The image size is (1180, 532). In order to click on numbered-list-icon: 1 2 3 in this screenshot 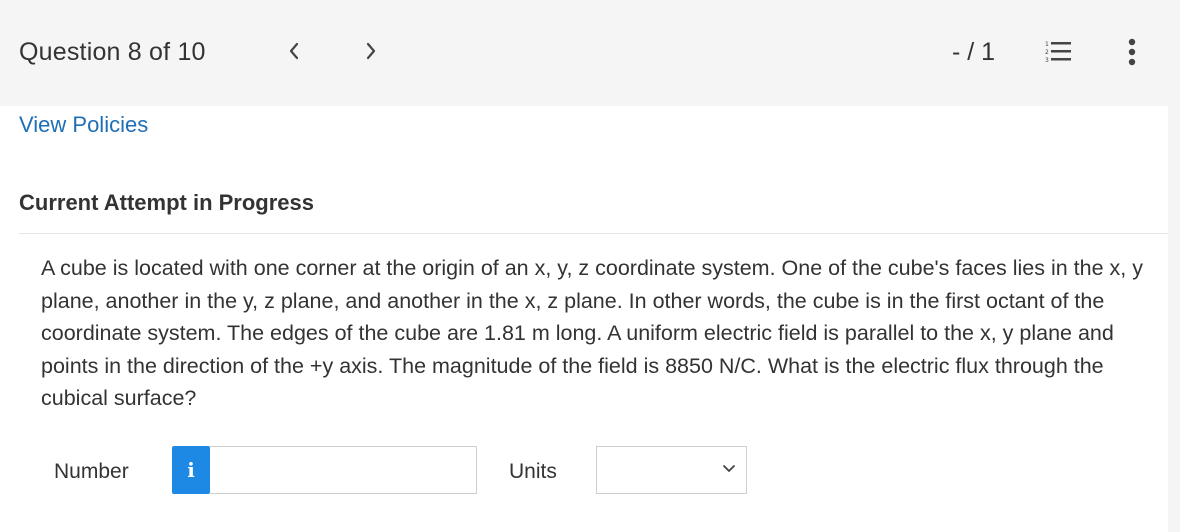, I will do `click(1058, 52)`.